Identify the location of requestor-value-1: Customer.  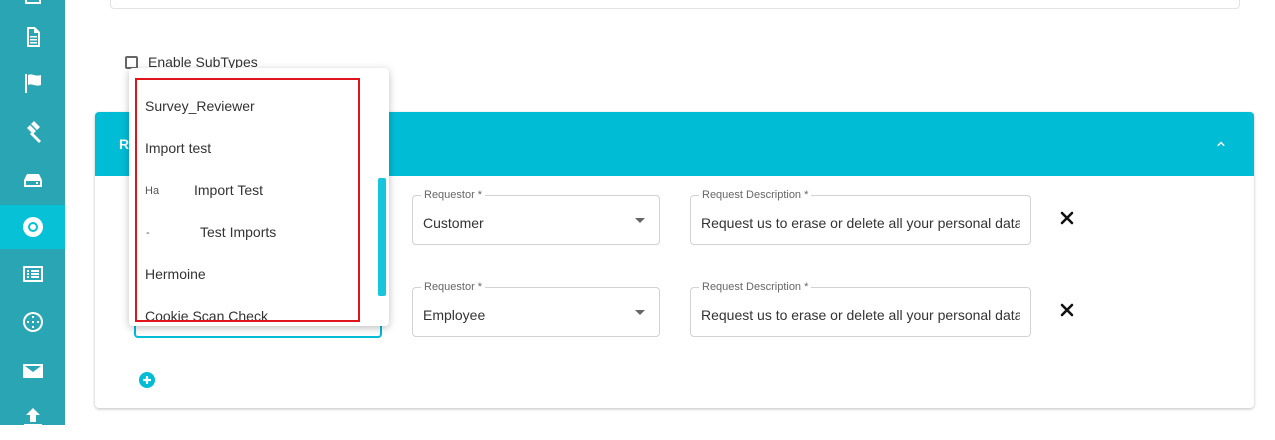
(453, 223).